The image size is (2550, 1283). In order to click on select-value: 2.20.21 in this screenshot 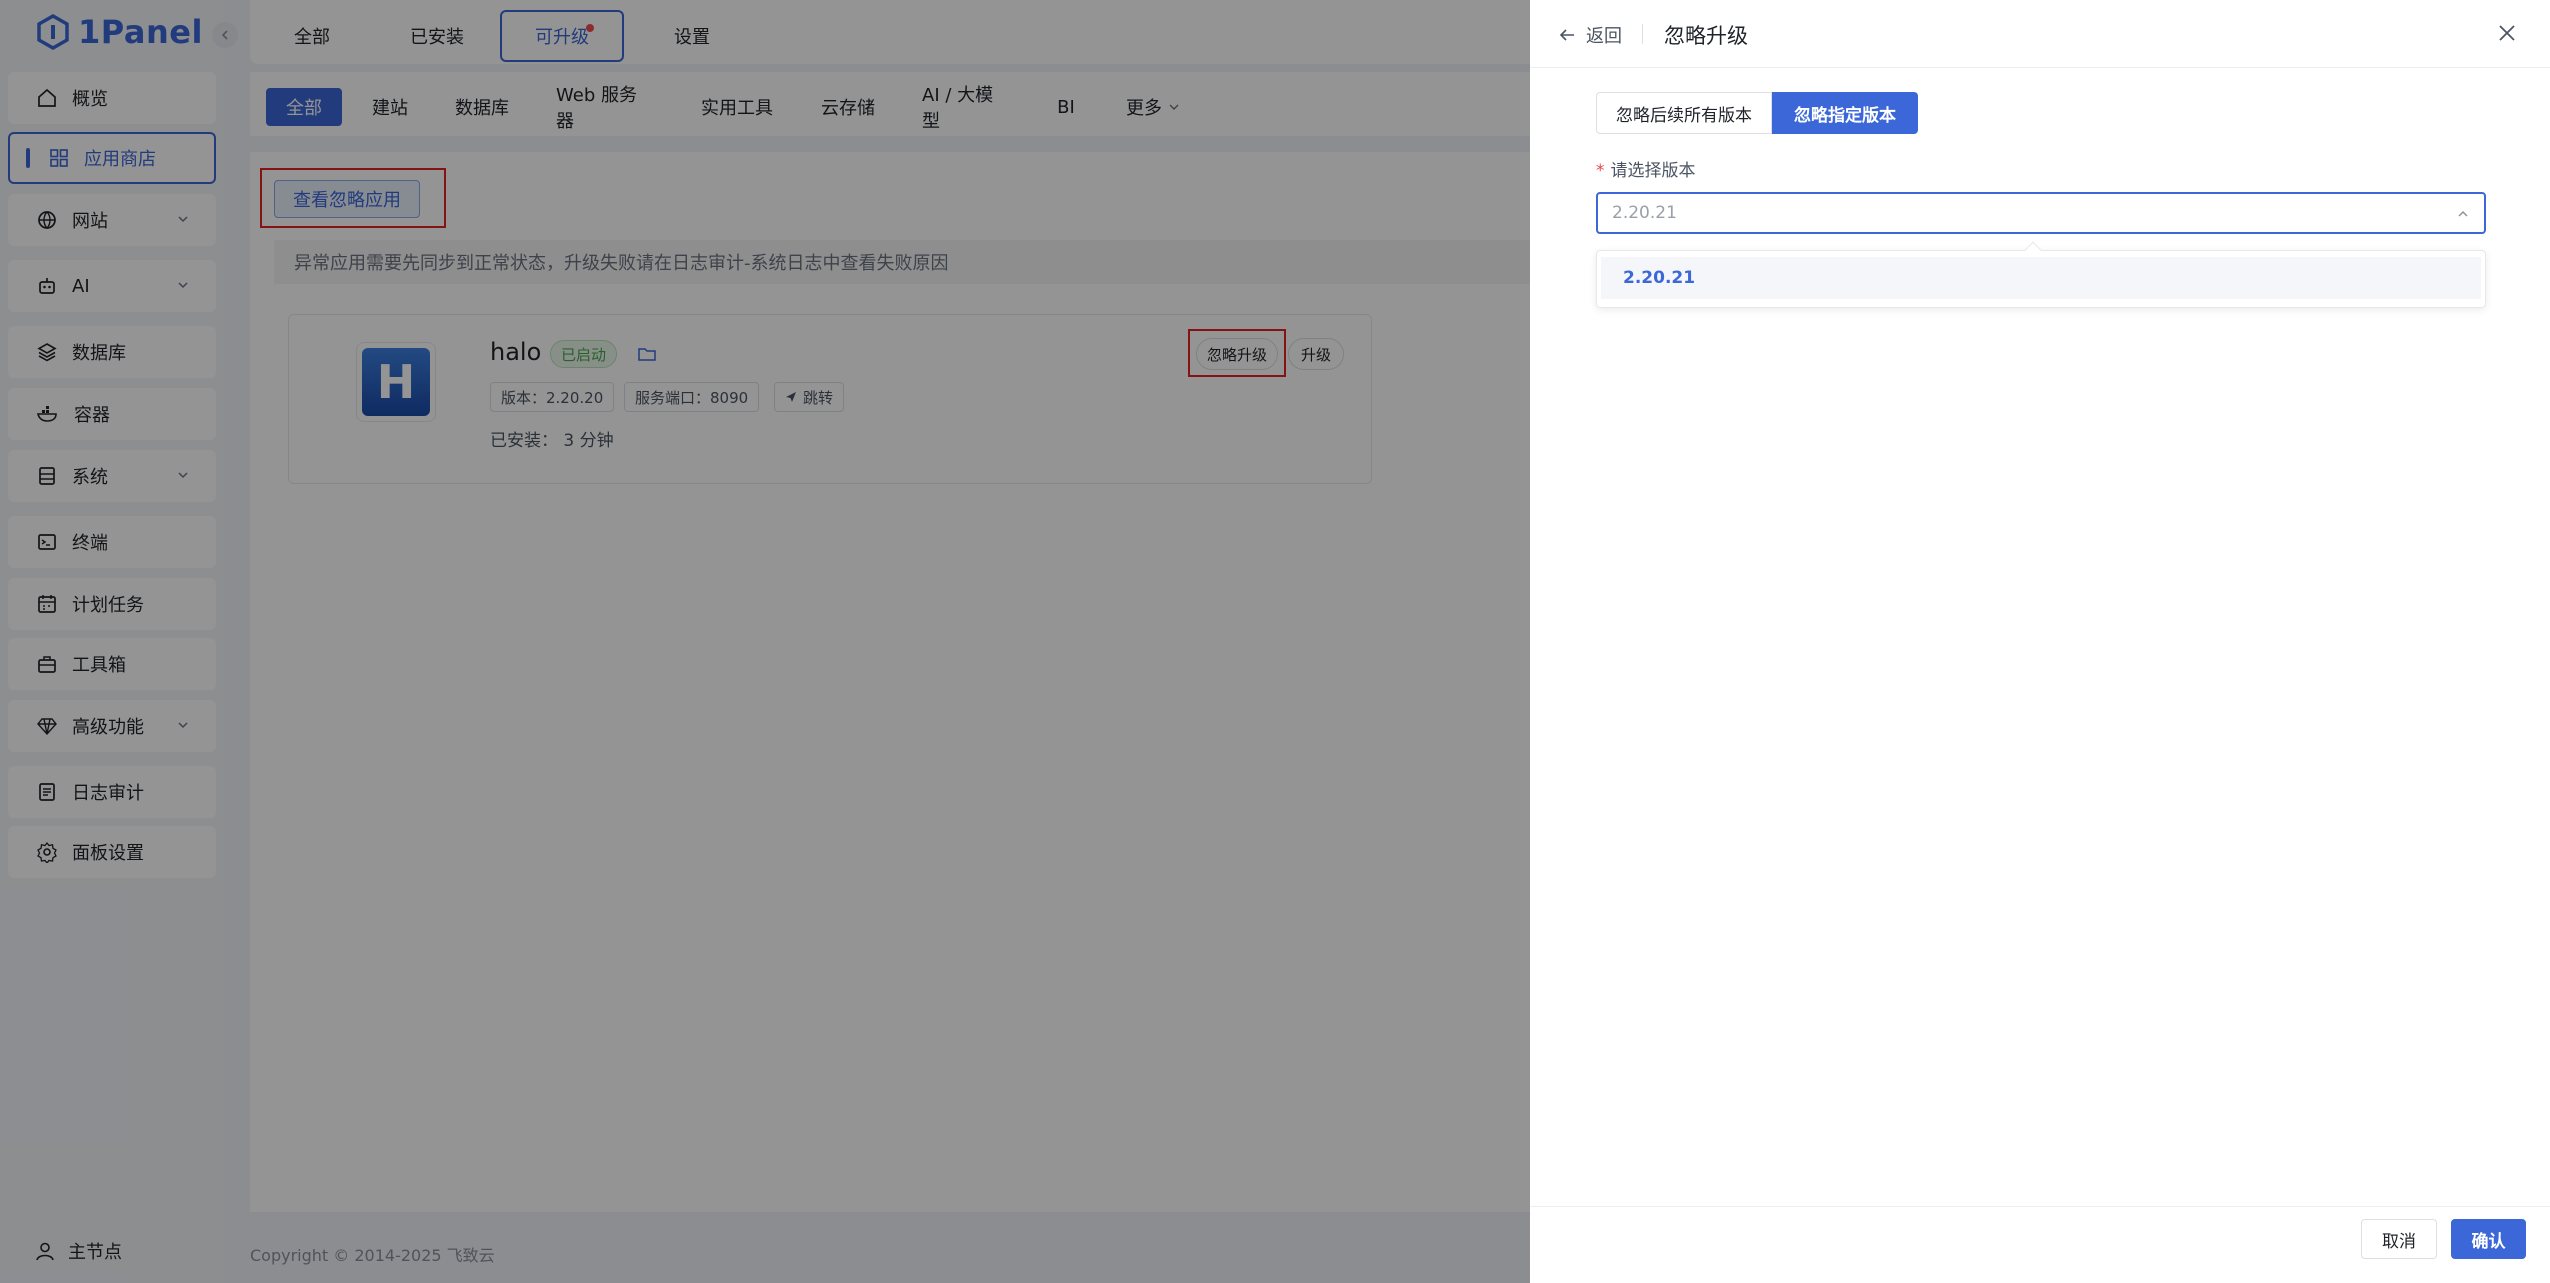, I will do `click(1644, 213)`.